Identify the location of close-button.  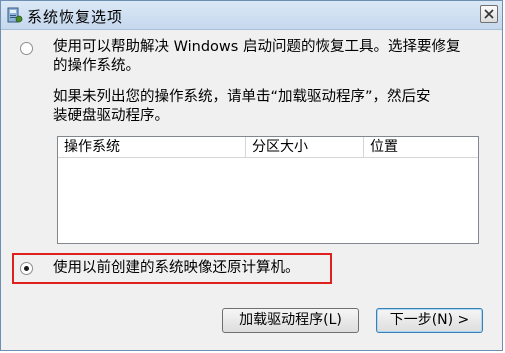
(489, 14).